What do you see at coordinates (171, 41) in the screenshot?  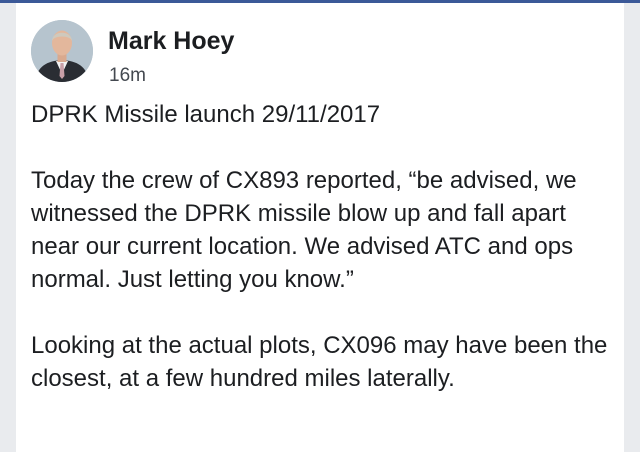 I see `author-name: Mark Hoey` at bounding box center [171, 41].